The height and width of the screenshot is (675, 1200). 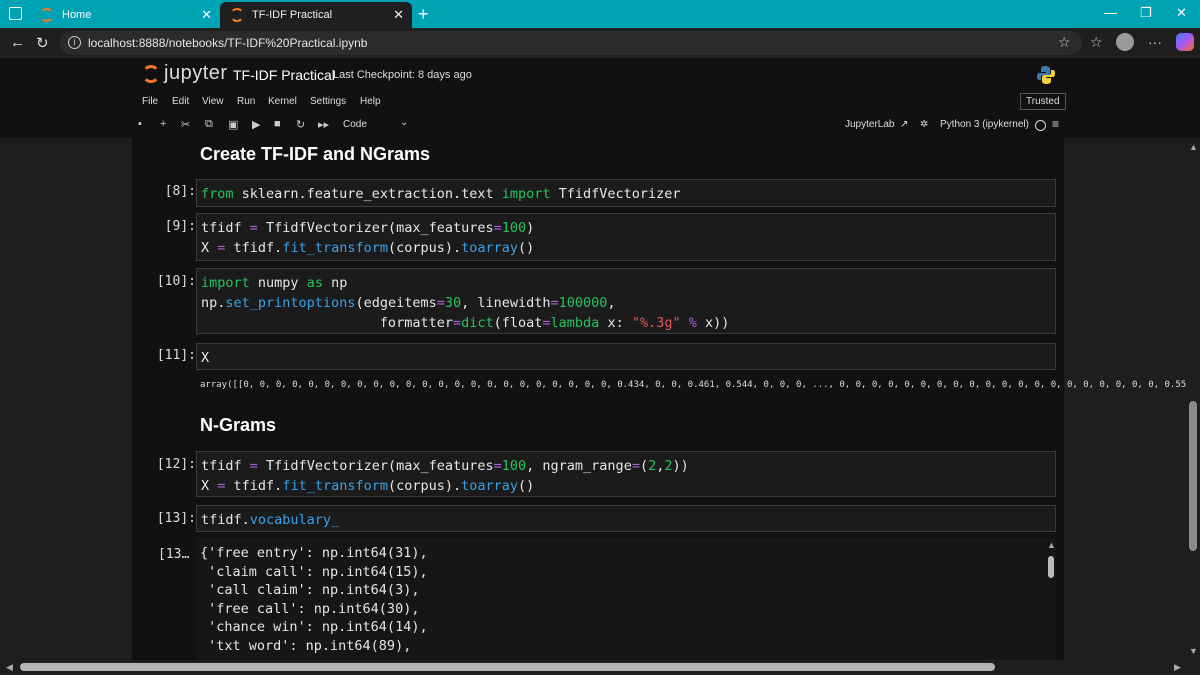 What do you see at coordinates (1046, 75) in the screenshot?
I see `python-logo-icon` at bounding box center [1046, 75].